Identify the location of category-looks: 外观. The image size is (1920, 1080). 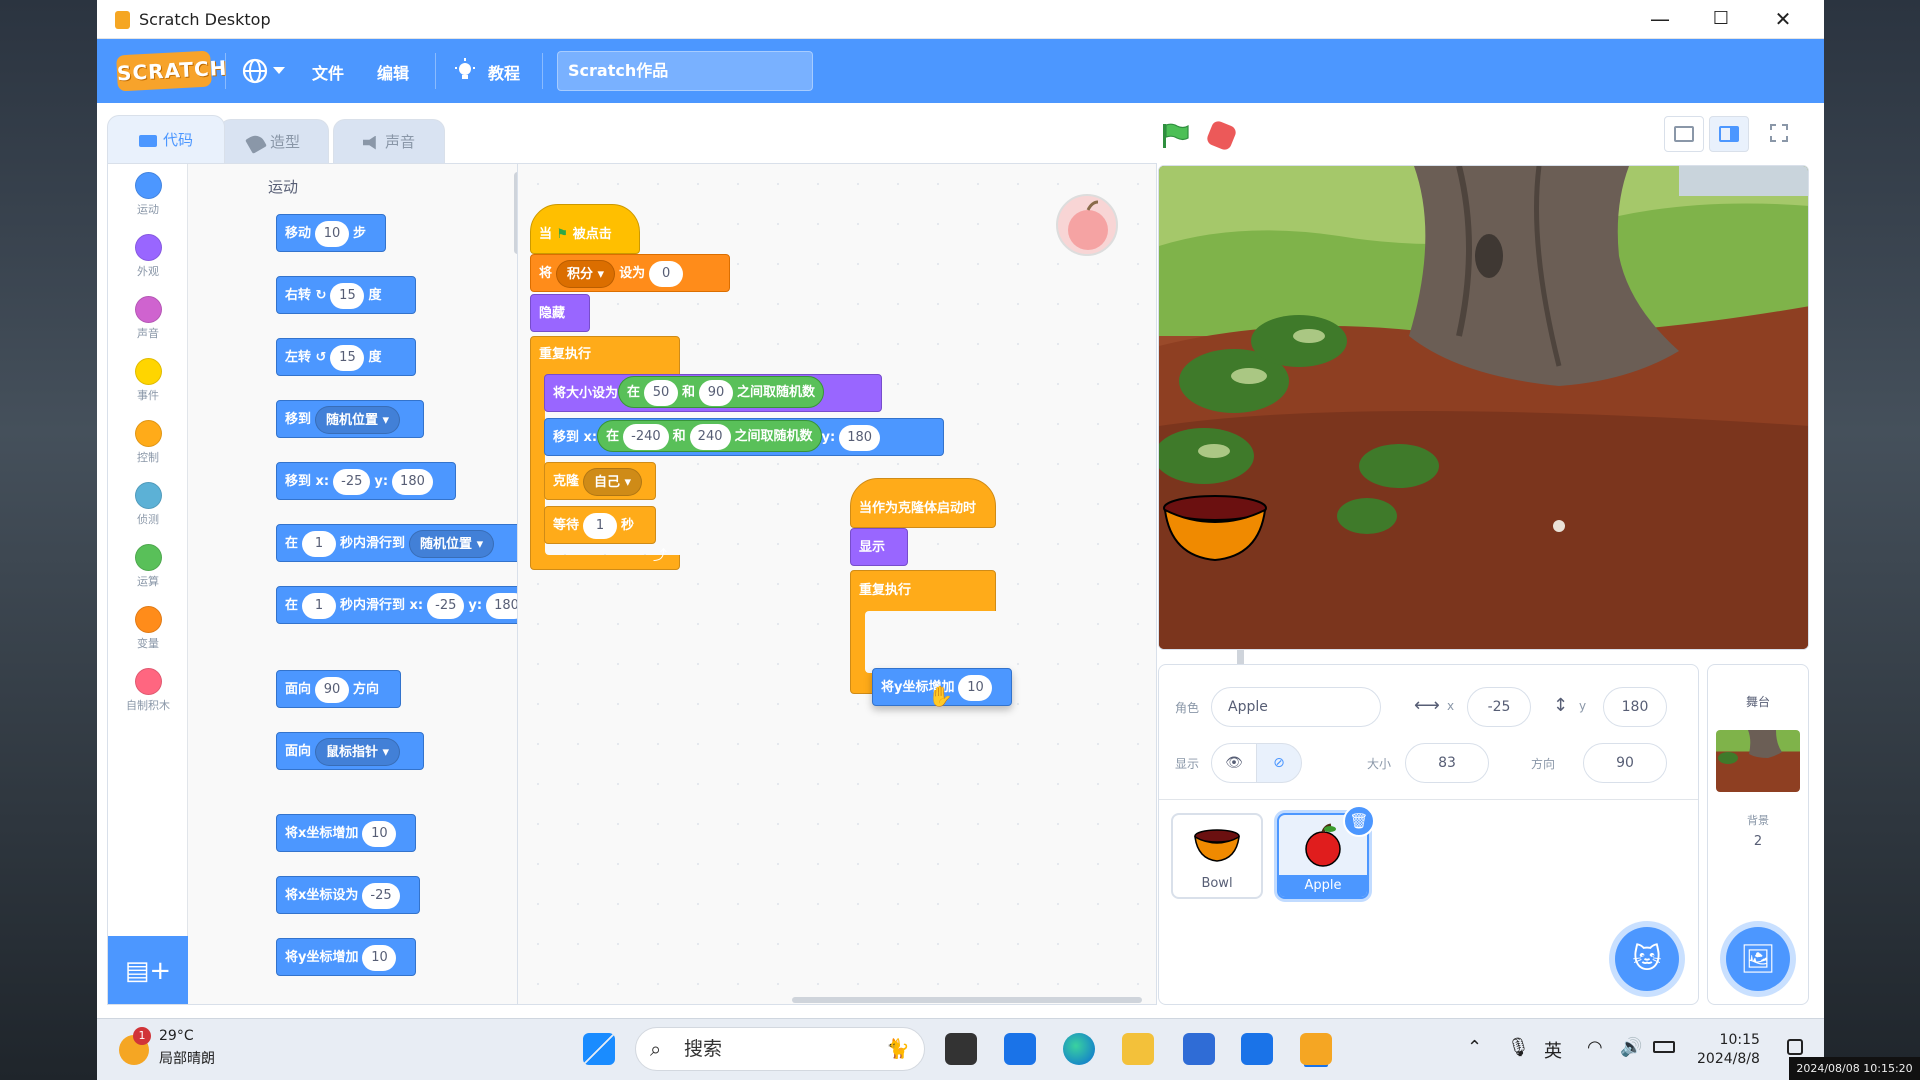
(148, 256).